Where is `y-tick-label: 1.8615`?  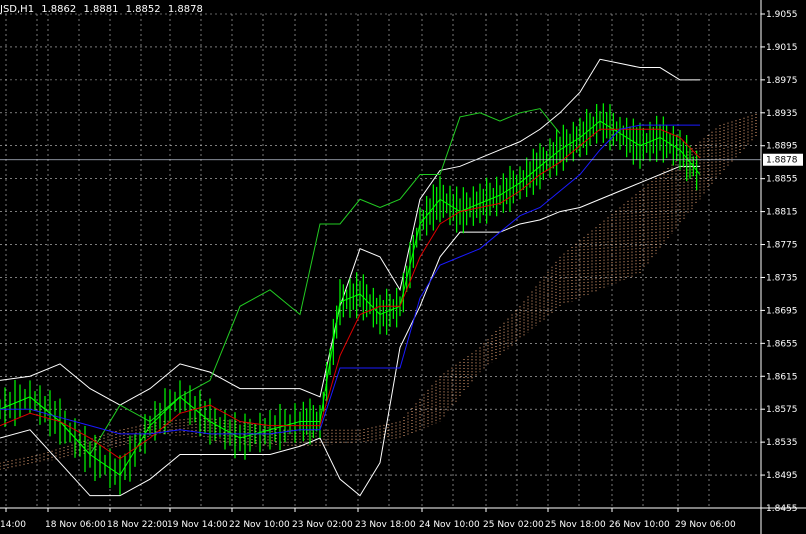
y-tick-label: 1.8615 is located at coordinates (782, 377).